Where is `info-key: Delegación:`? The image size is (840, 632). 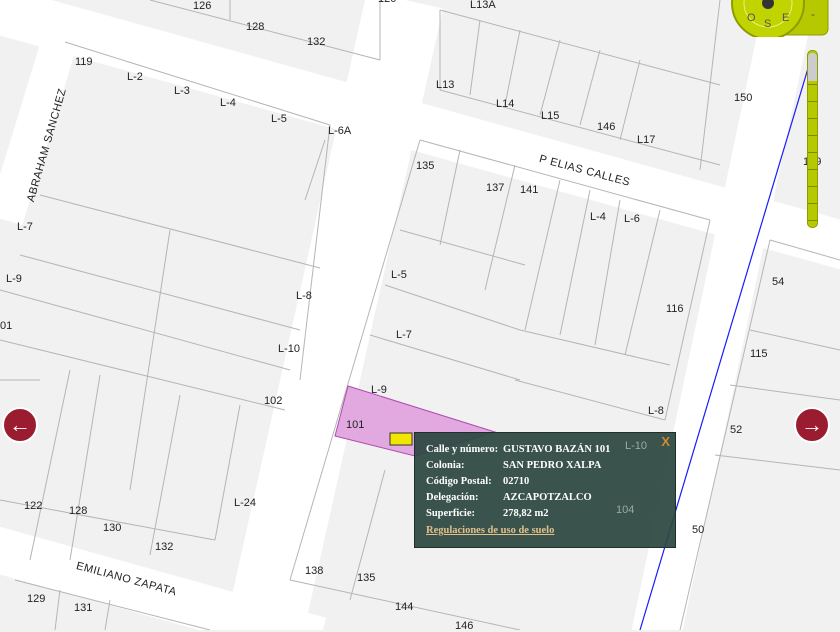 info-key: Delegación: is located at coordinates (452, 497).